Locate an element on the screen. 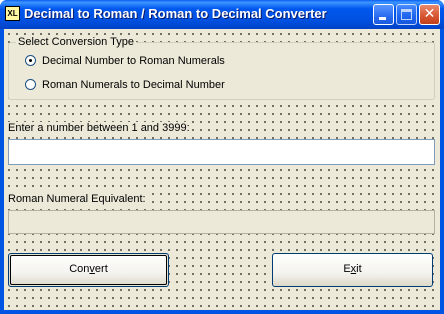  exit-button-label: Exit is located at coordinates (352, 269).